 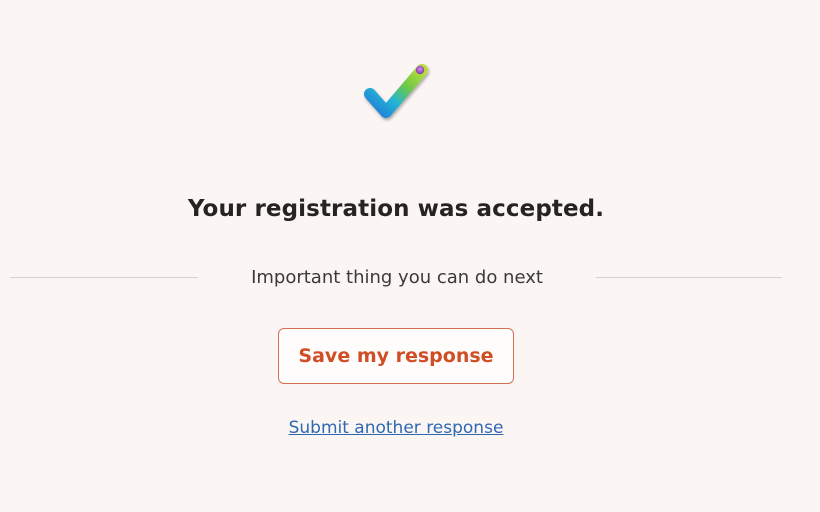 What do you see at coordinates (397, 277) in the screenshot?
I see `next-steps-label: Important thing you can do next` at bounding box center [397, 277].